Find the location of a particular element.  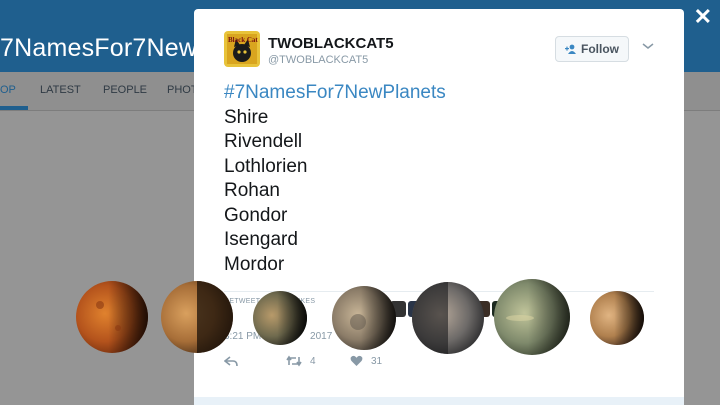

tab-latest: LATEST is located at coordinates (60, 90).